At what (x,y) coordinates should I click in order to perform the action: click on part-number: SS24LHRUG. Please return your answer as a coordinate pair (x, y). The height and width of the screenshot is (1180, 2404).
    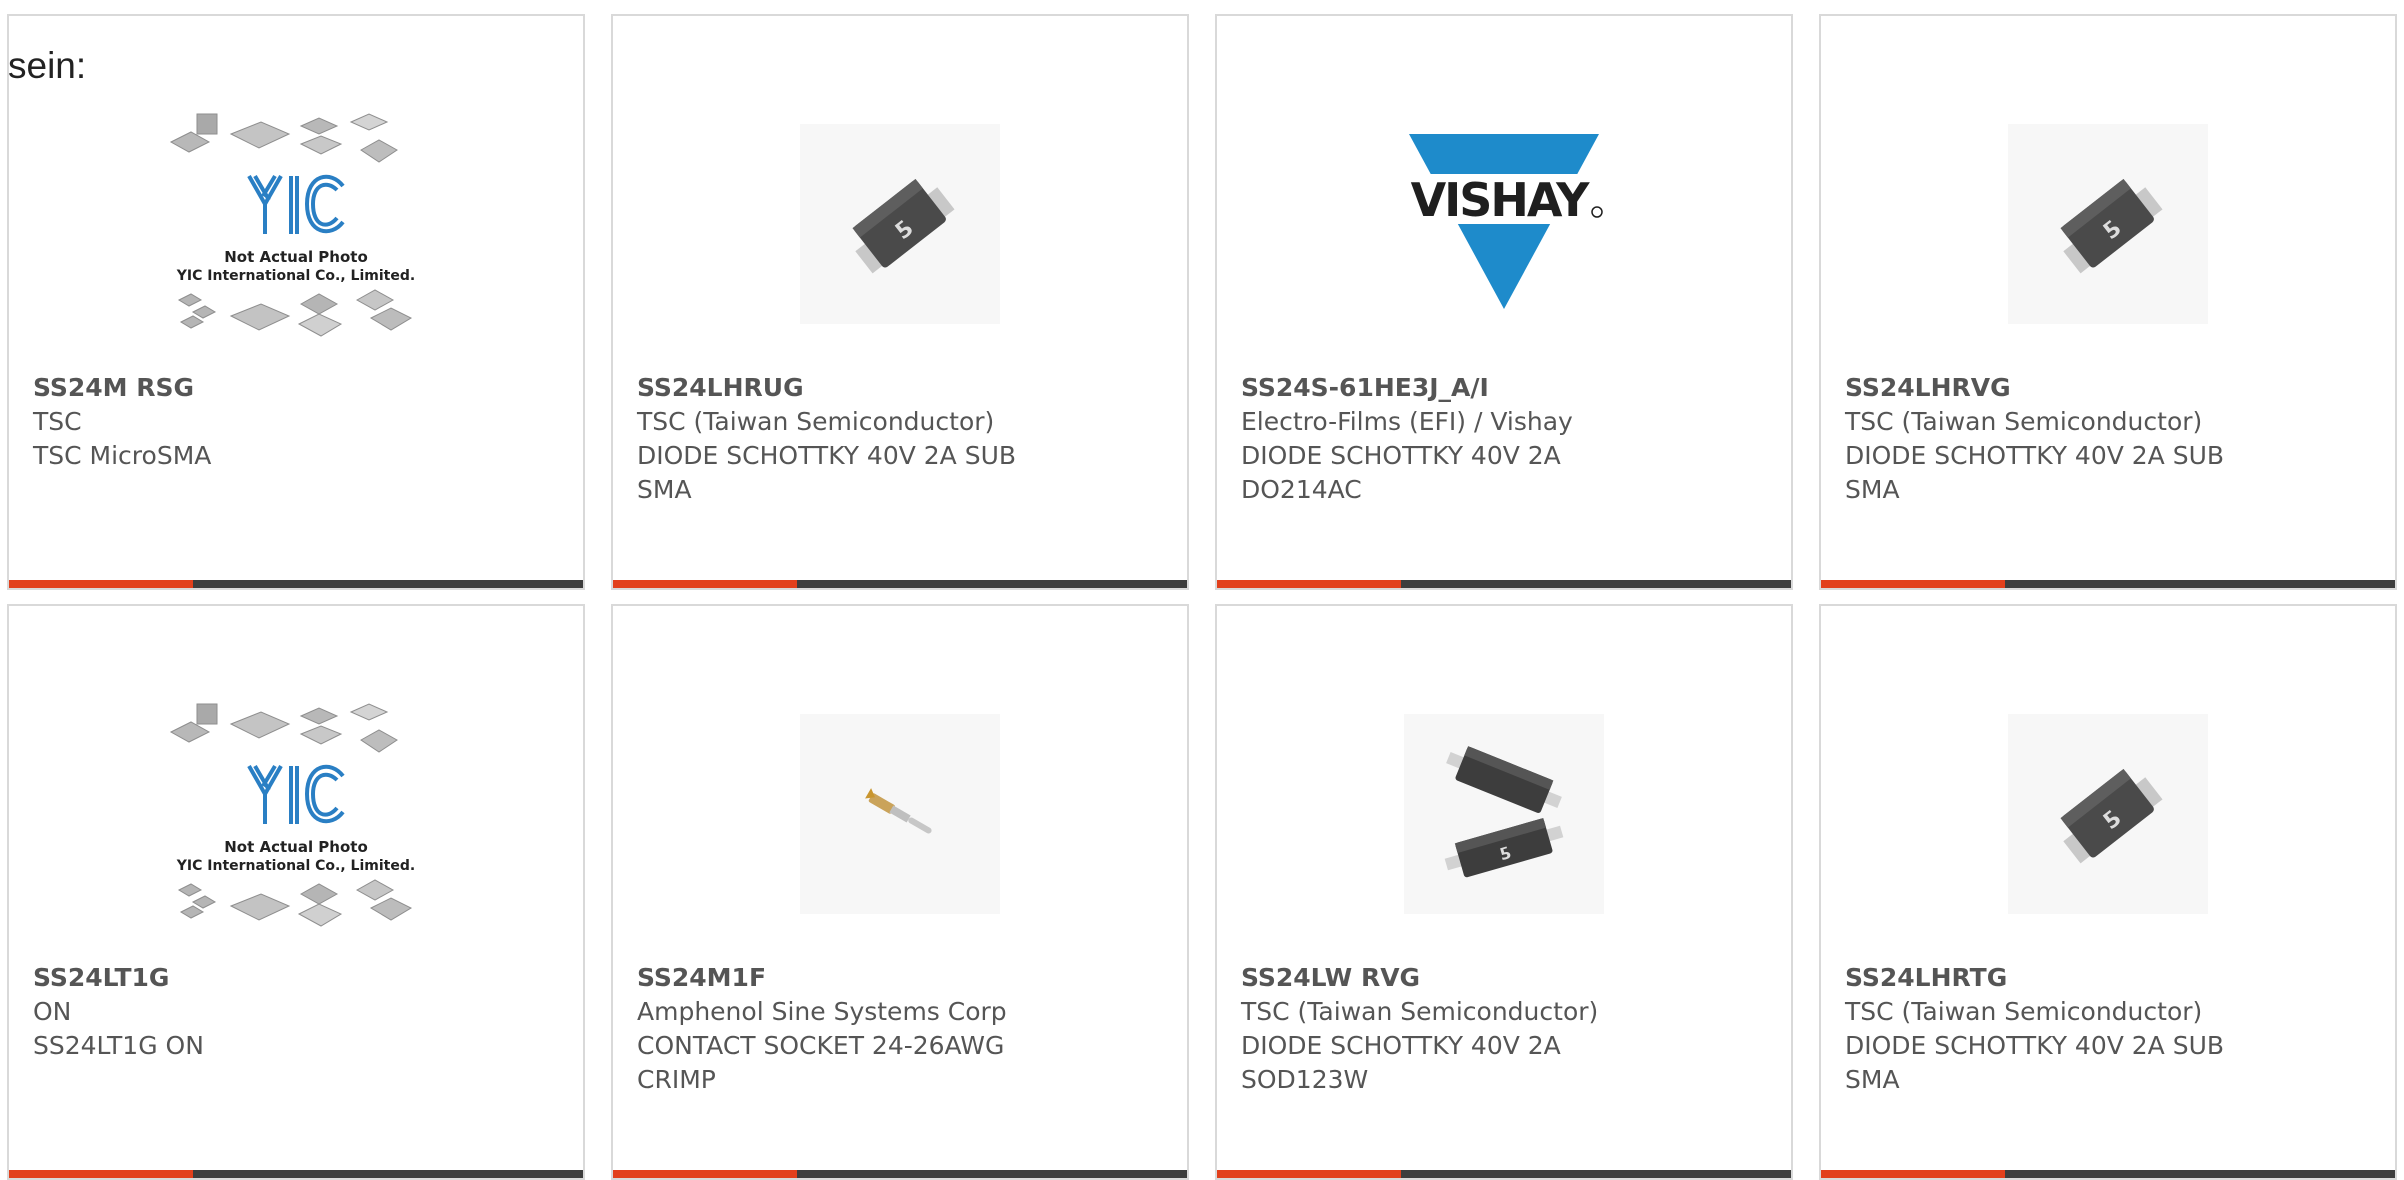
    Looking at the image, I should click on (902, 388).